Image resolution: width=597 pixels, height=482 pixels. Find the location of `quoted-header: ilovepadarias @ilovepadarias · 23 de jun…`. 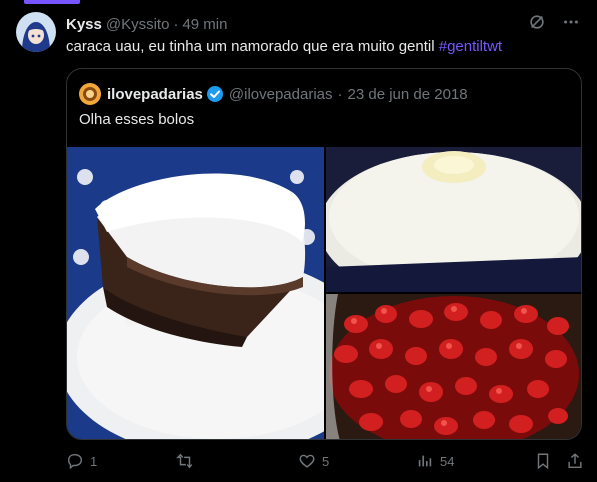

quoted-header: ilovepadarias @ilovepadarias · 23 de jun… is located at coordinates (273, 94).